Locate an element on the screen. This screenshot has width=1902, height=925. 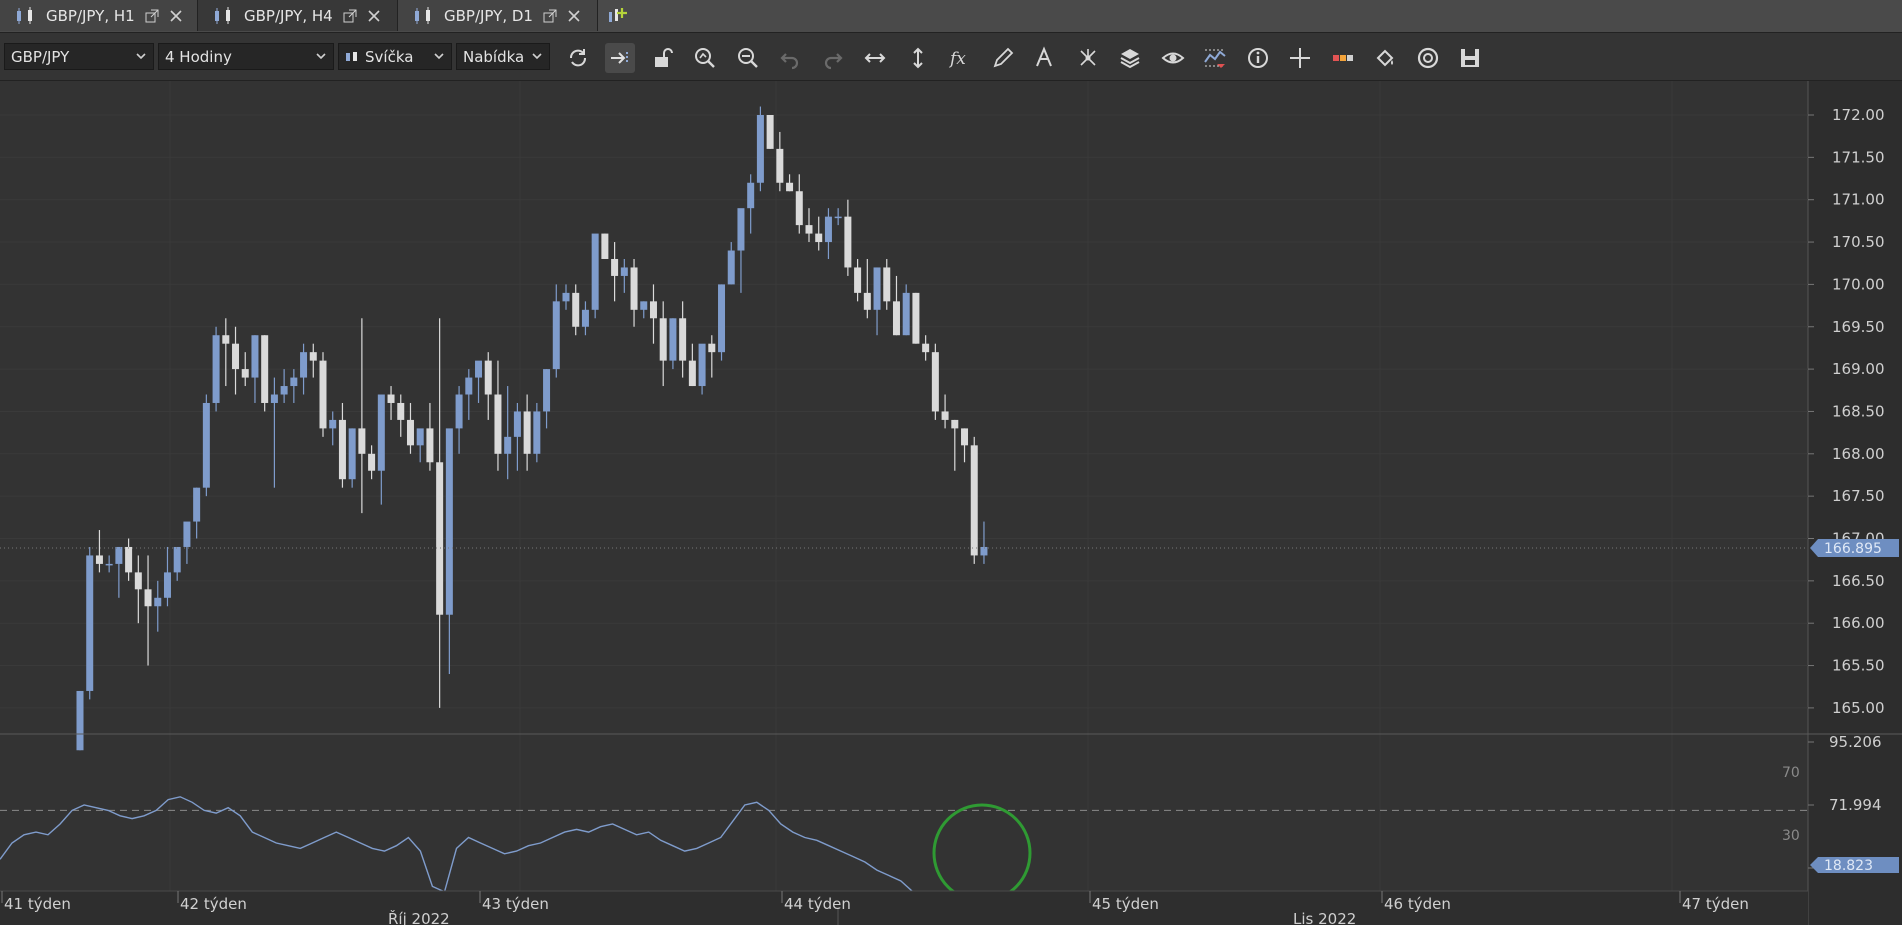
add-chart-tab-icon is located at coordinates (618, 16).